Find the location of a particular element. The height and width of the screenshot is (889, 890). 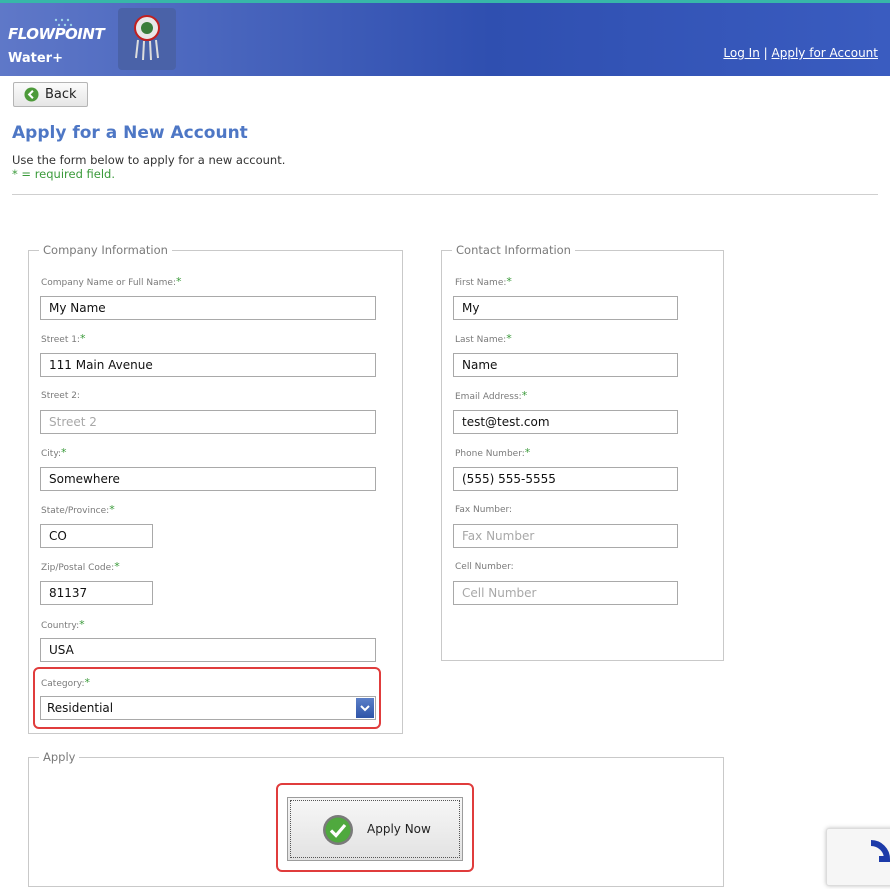

phone-label: Phone Number:* is located at coordinates (492, 452).